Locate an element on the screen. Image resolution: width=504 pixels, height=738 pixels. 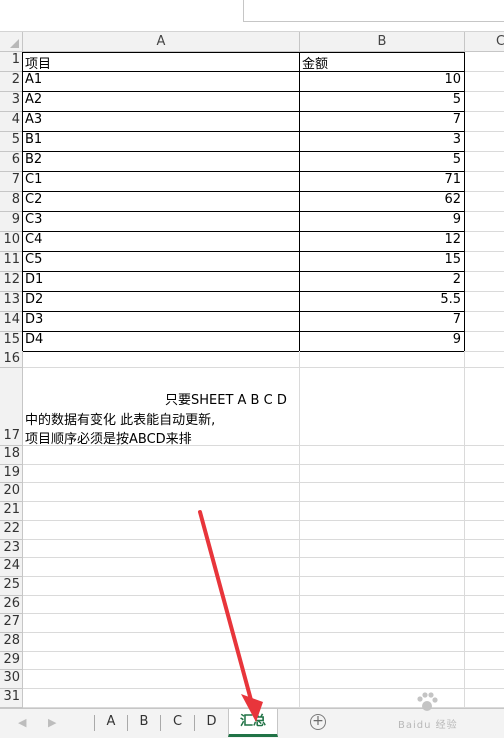
cell-amount: 15 is located at coordinates (382, 262).